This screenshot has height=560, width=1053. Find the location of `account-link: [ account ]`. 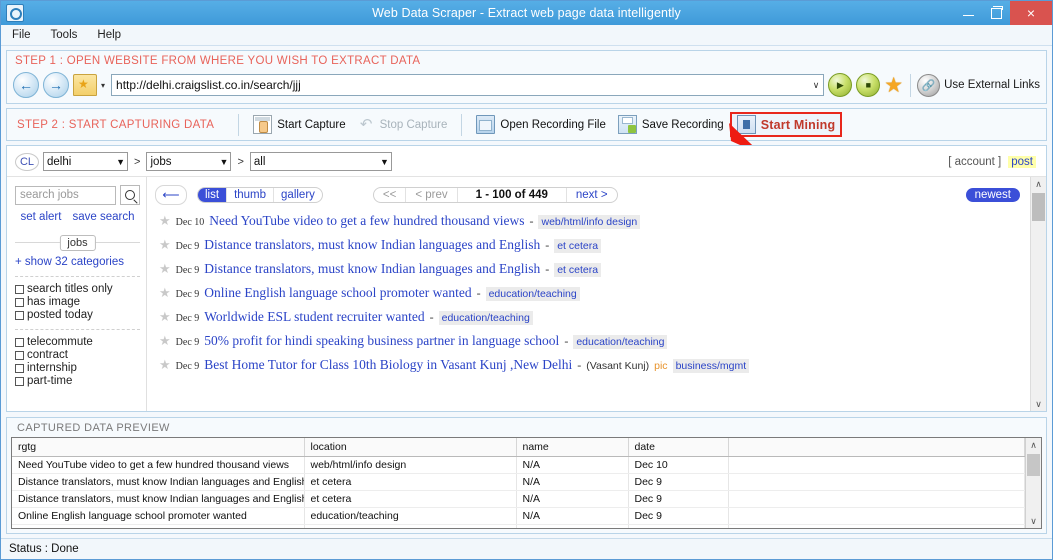

account-link: [ account ] is located at coordinates (974, 162).